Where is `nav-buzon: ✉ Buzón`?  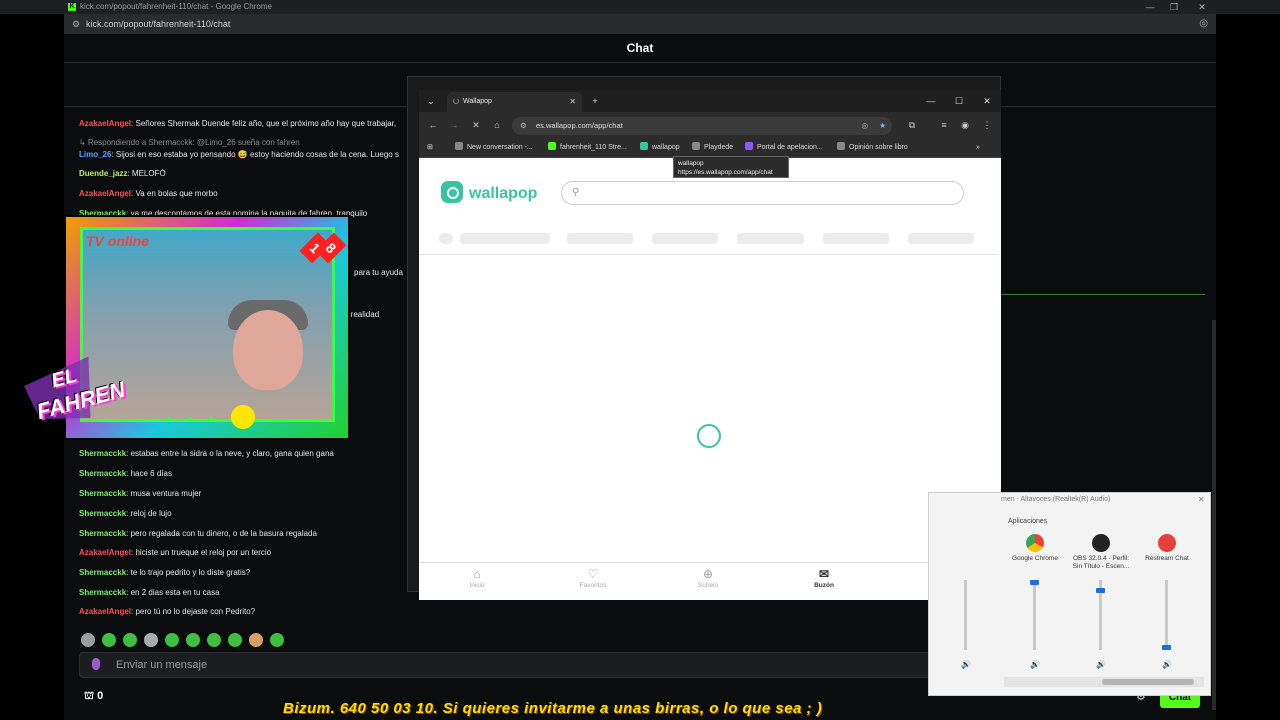 nav-buzon: ✉ Buzón is located at coordinates (824, 577).